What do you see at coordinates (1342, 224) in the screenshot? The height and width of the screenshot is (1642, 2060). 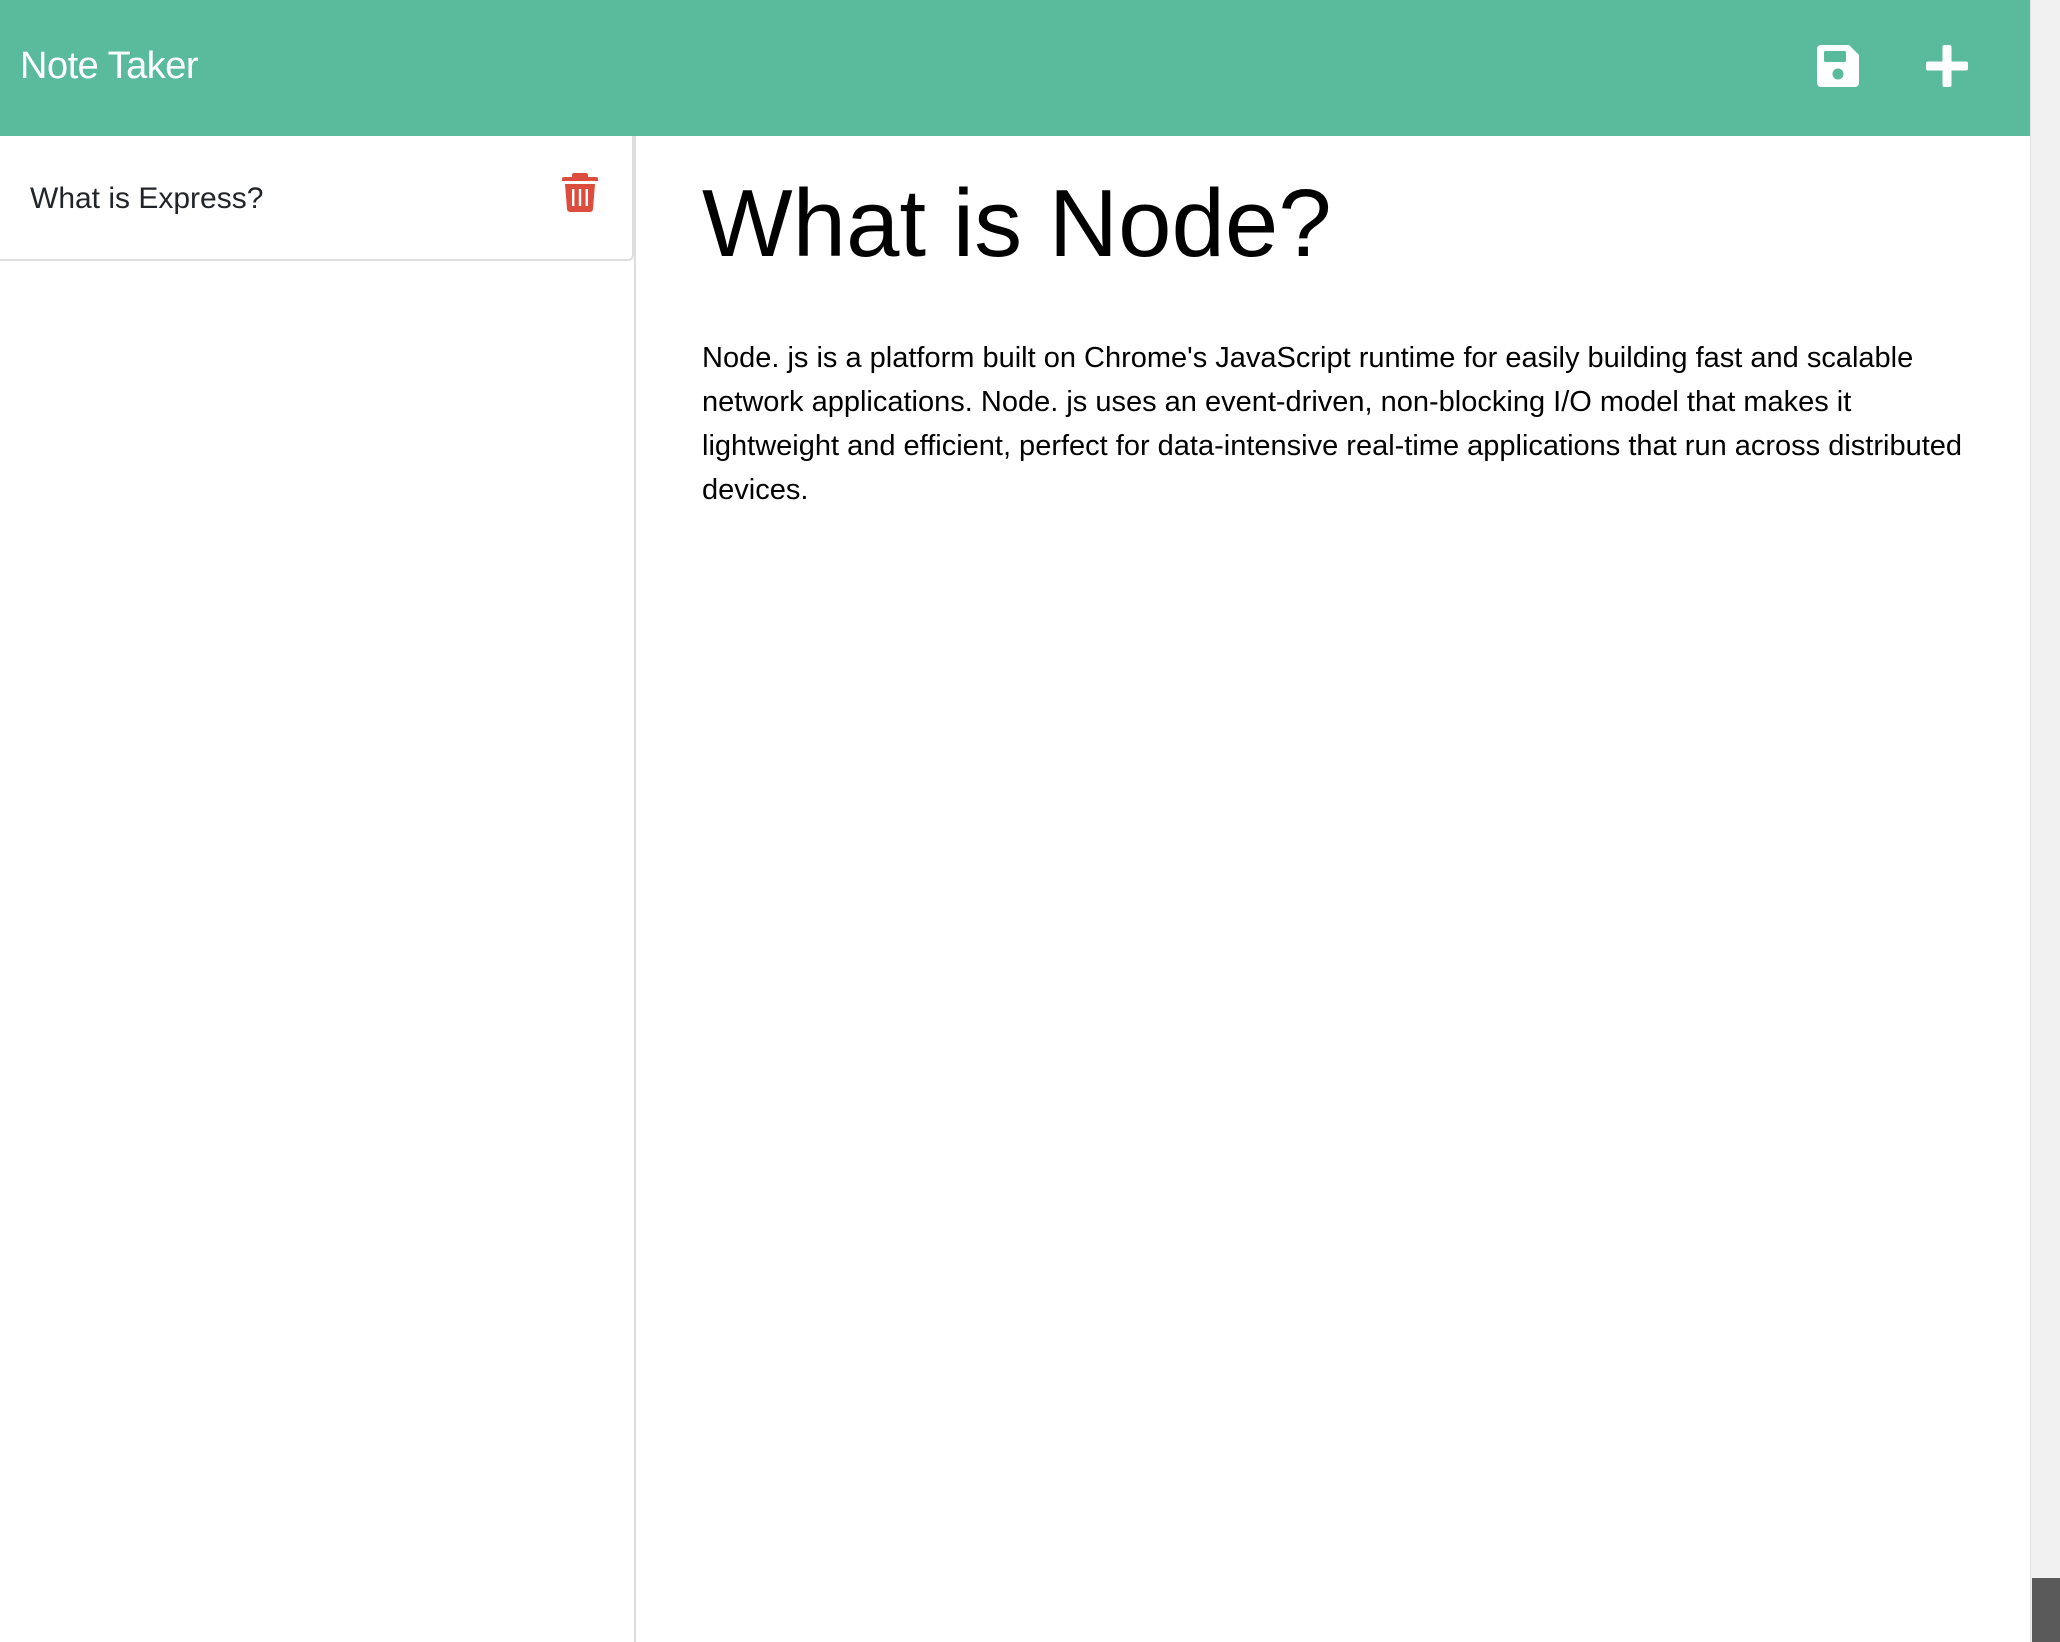 I see `note-title-input: What is Node?` at bounding box center [1342, 224].